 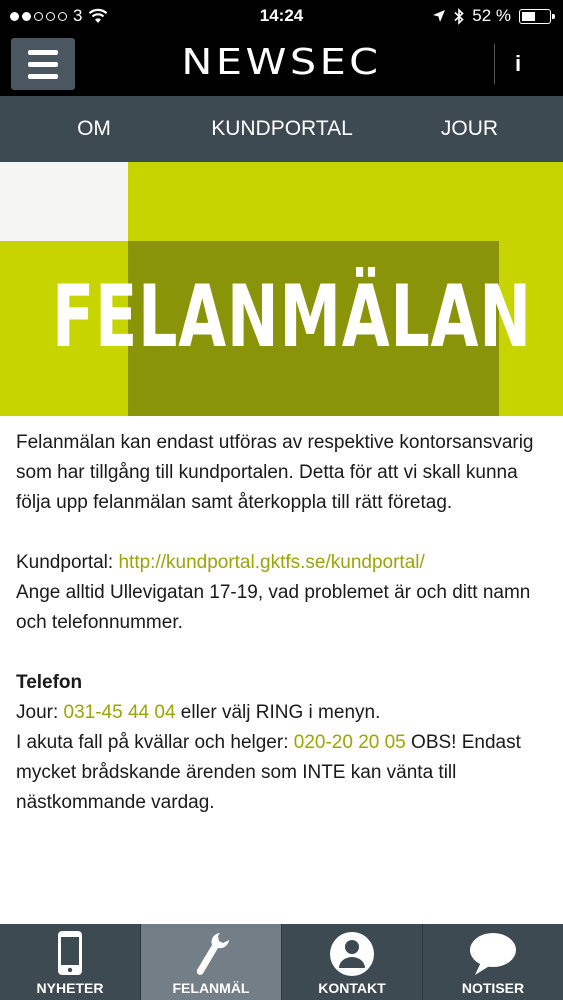 What do you see at coordinates (211, 988) in the screenshot?
I see `nav-felanmal-label: FELANMÄL` at bounding box center [211, 988].